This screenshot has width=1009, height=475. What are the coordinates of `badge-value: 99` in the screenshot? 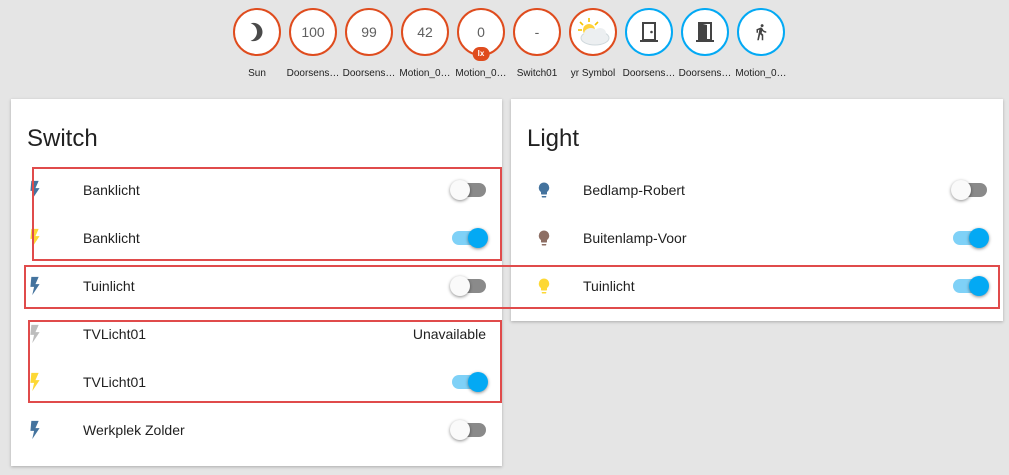 It's located at (369, 32).